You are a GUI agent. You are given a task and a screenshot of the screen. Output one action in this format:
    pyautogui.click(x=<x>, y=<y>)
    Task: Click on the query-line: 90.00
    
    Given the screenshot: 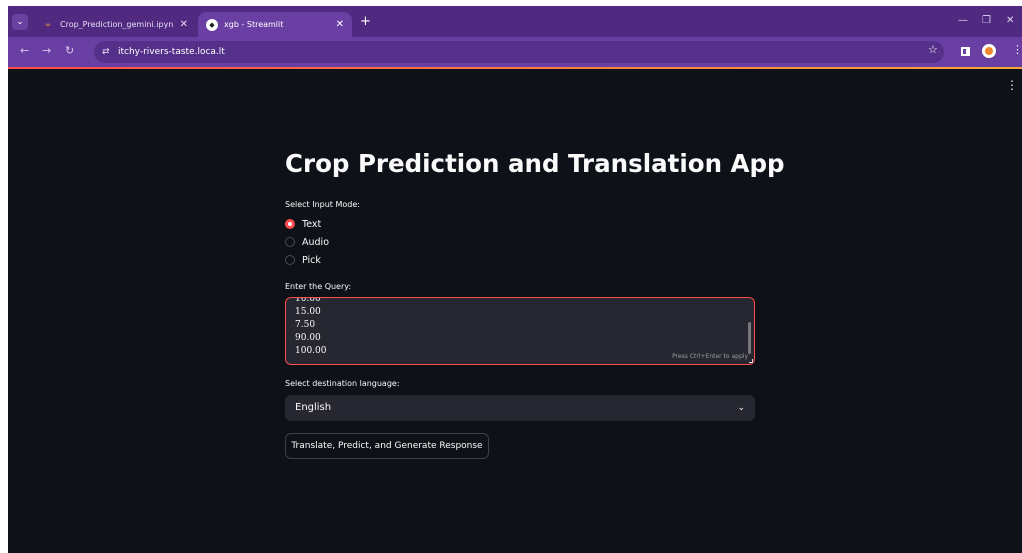 What is the action you would take?
    pyautogui.click(x=308, y=338)
    